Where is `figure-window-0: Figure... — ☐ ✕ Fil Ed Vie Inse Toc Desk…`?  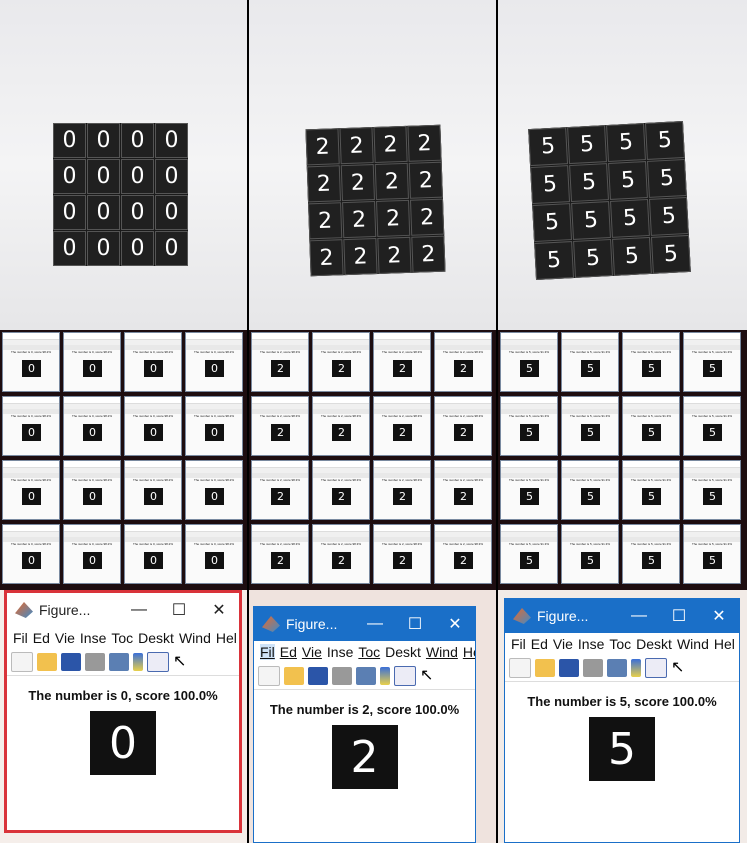
figure-window-0: Figure... — ☐ ✕ Fil Ed Vie Inse Toc Desk… is located at coordinates (123, 711).